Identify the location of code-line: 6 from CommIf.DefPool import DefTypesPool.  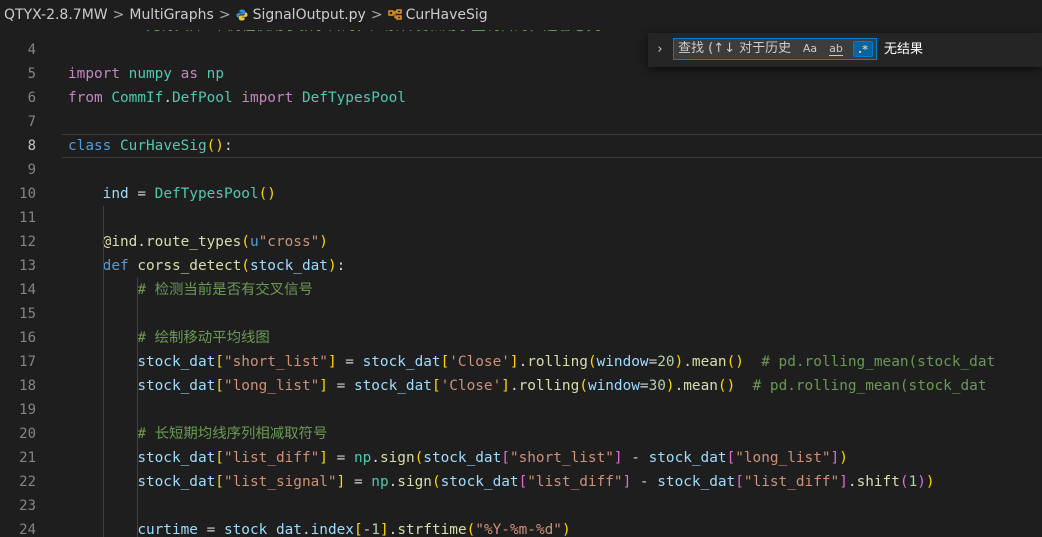
(521, 98).